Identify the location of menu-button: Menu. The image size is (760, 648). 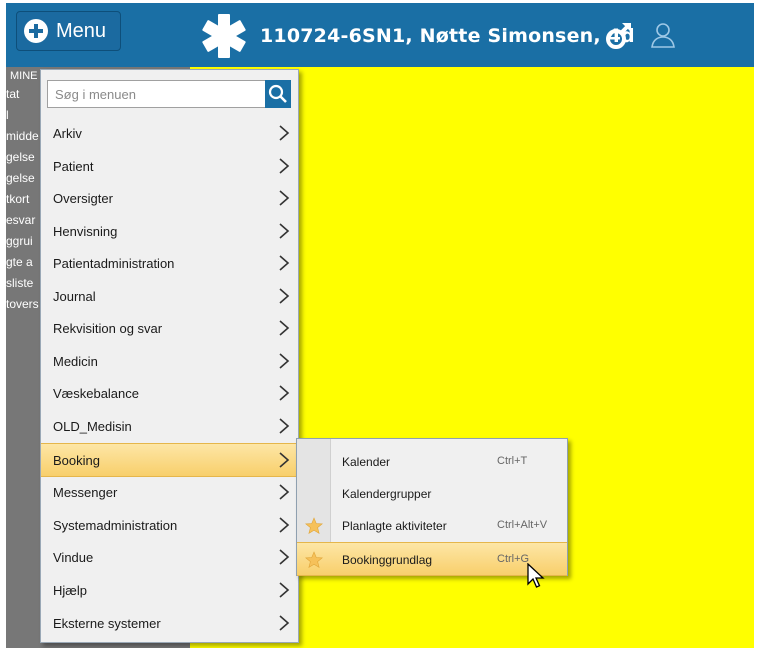
(68, 31).